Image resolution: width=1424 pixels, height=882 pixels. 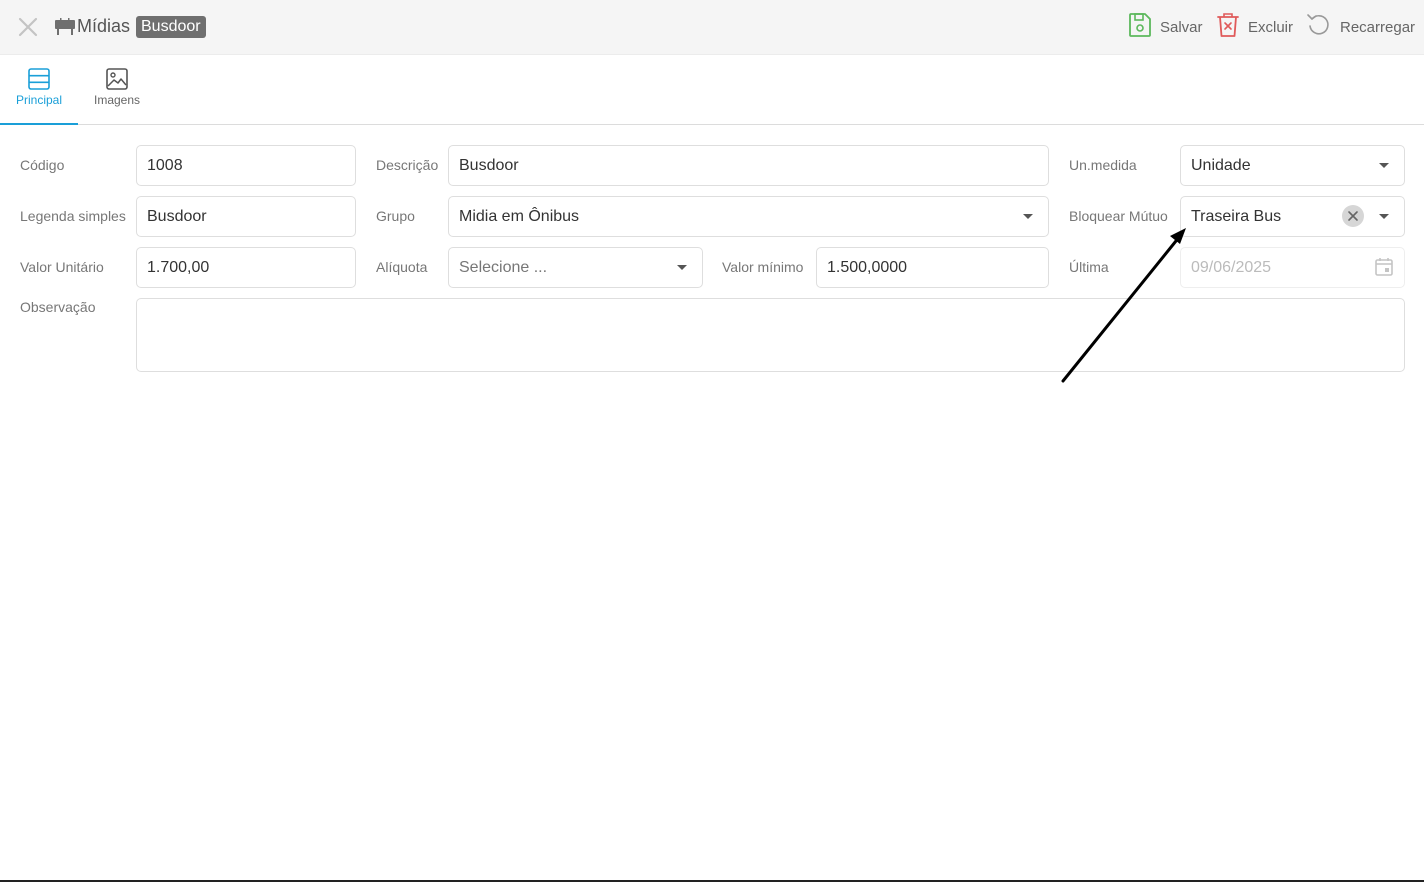 I want to click on bloquear-label: Bloquear Mútuo, so click(x=1118, y=216).